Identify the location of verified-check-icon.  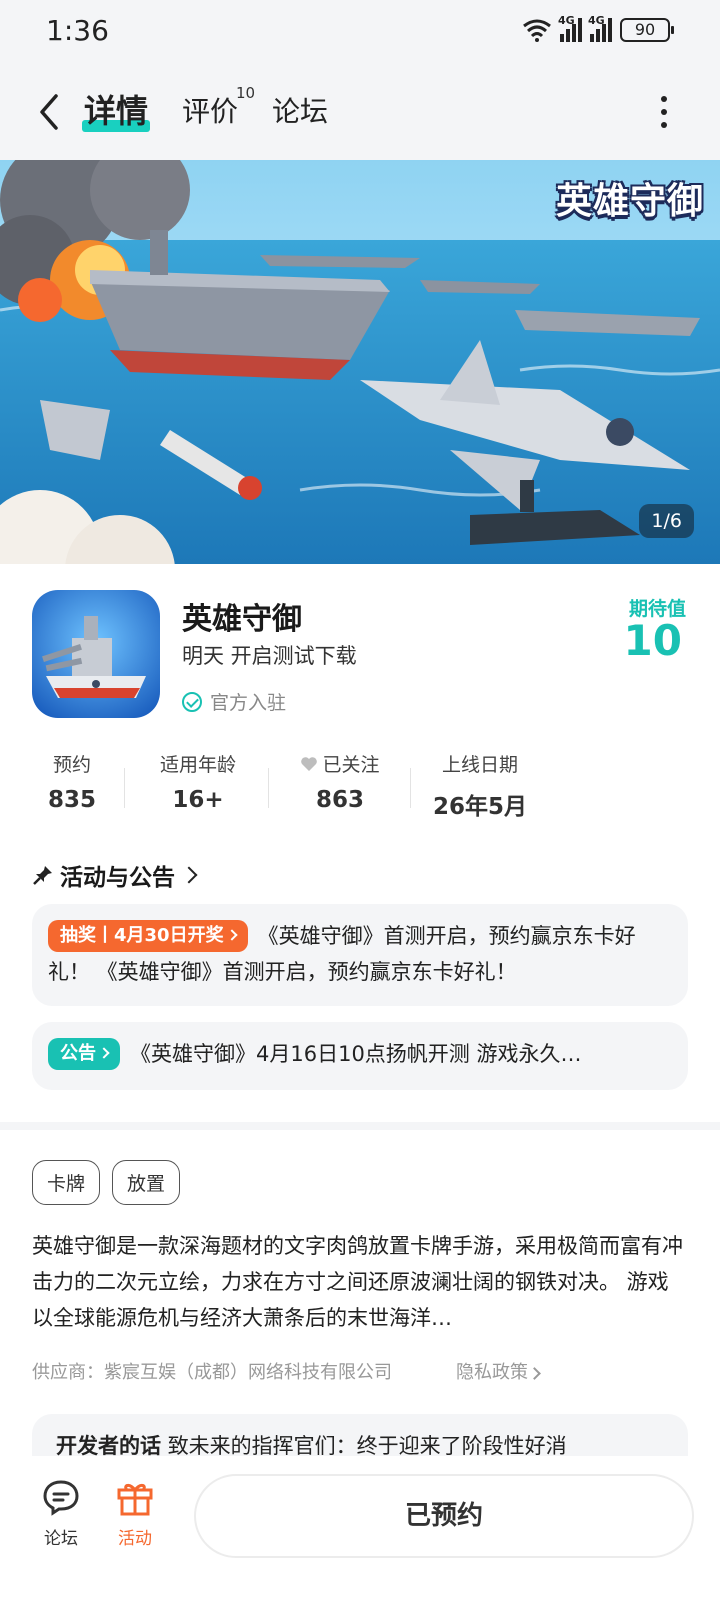
(192, 701).